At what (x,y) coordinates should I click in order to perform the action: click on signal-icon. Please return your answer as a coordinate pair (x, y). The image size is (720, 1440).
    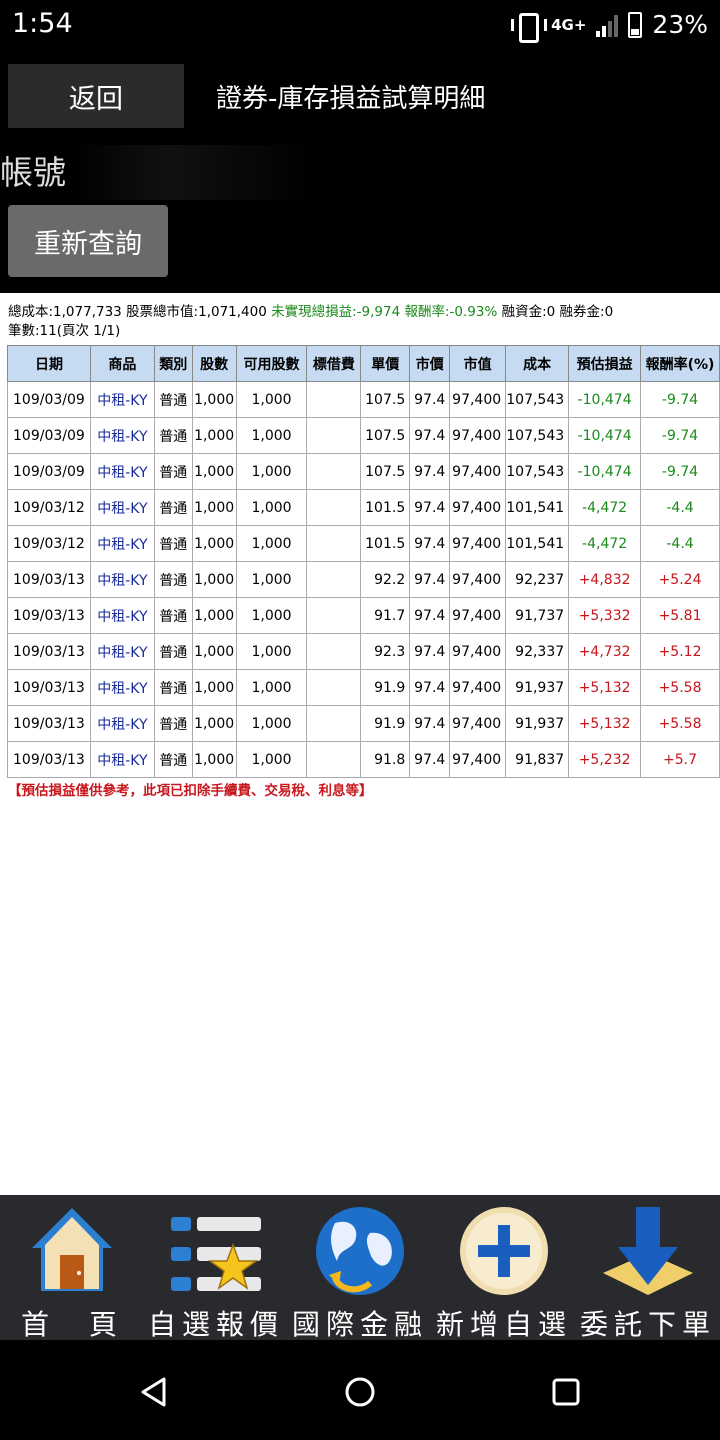
    Looking at the image, I should click on (607, 25).